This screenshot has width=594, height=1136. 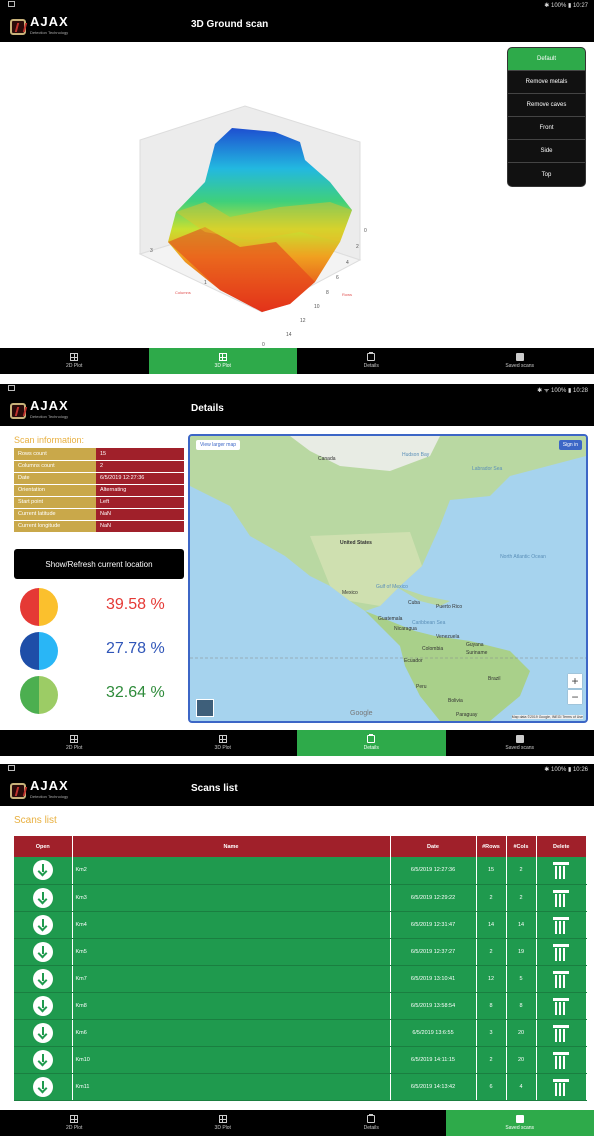 I want to click on scan-name: Km7, so click(x=231, y=979).